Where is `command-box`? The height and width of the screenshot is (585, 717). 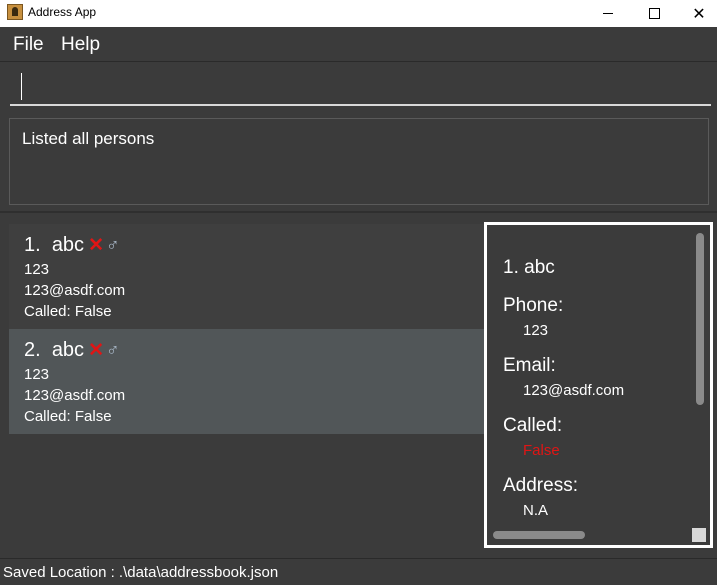
command-box is located at coordinates (358, 87).